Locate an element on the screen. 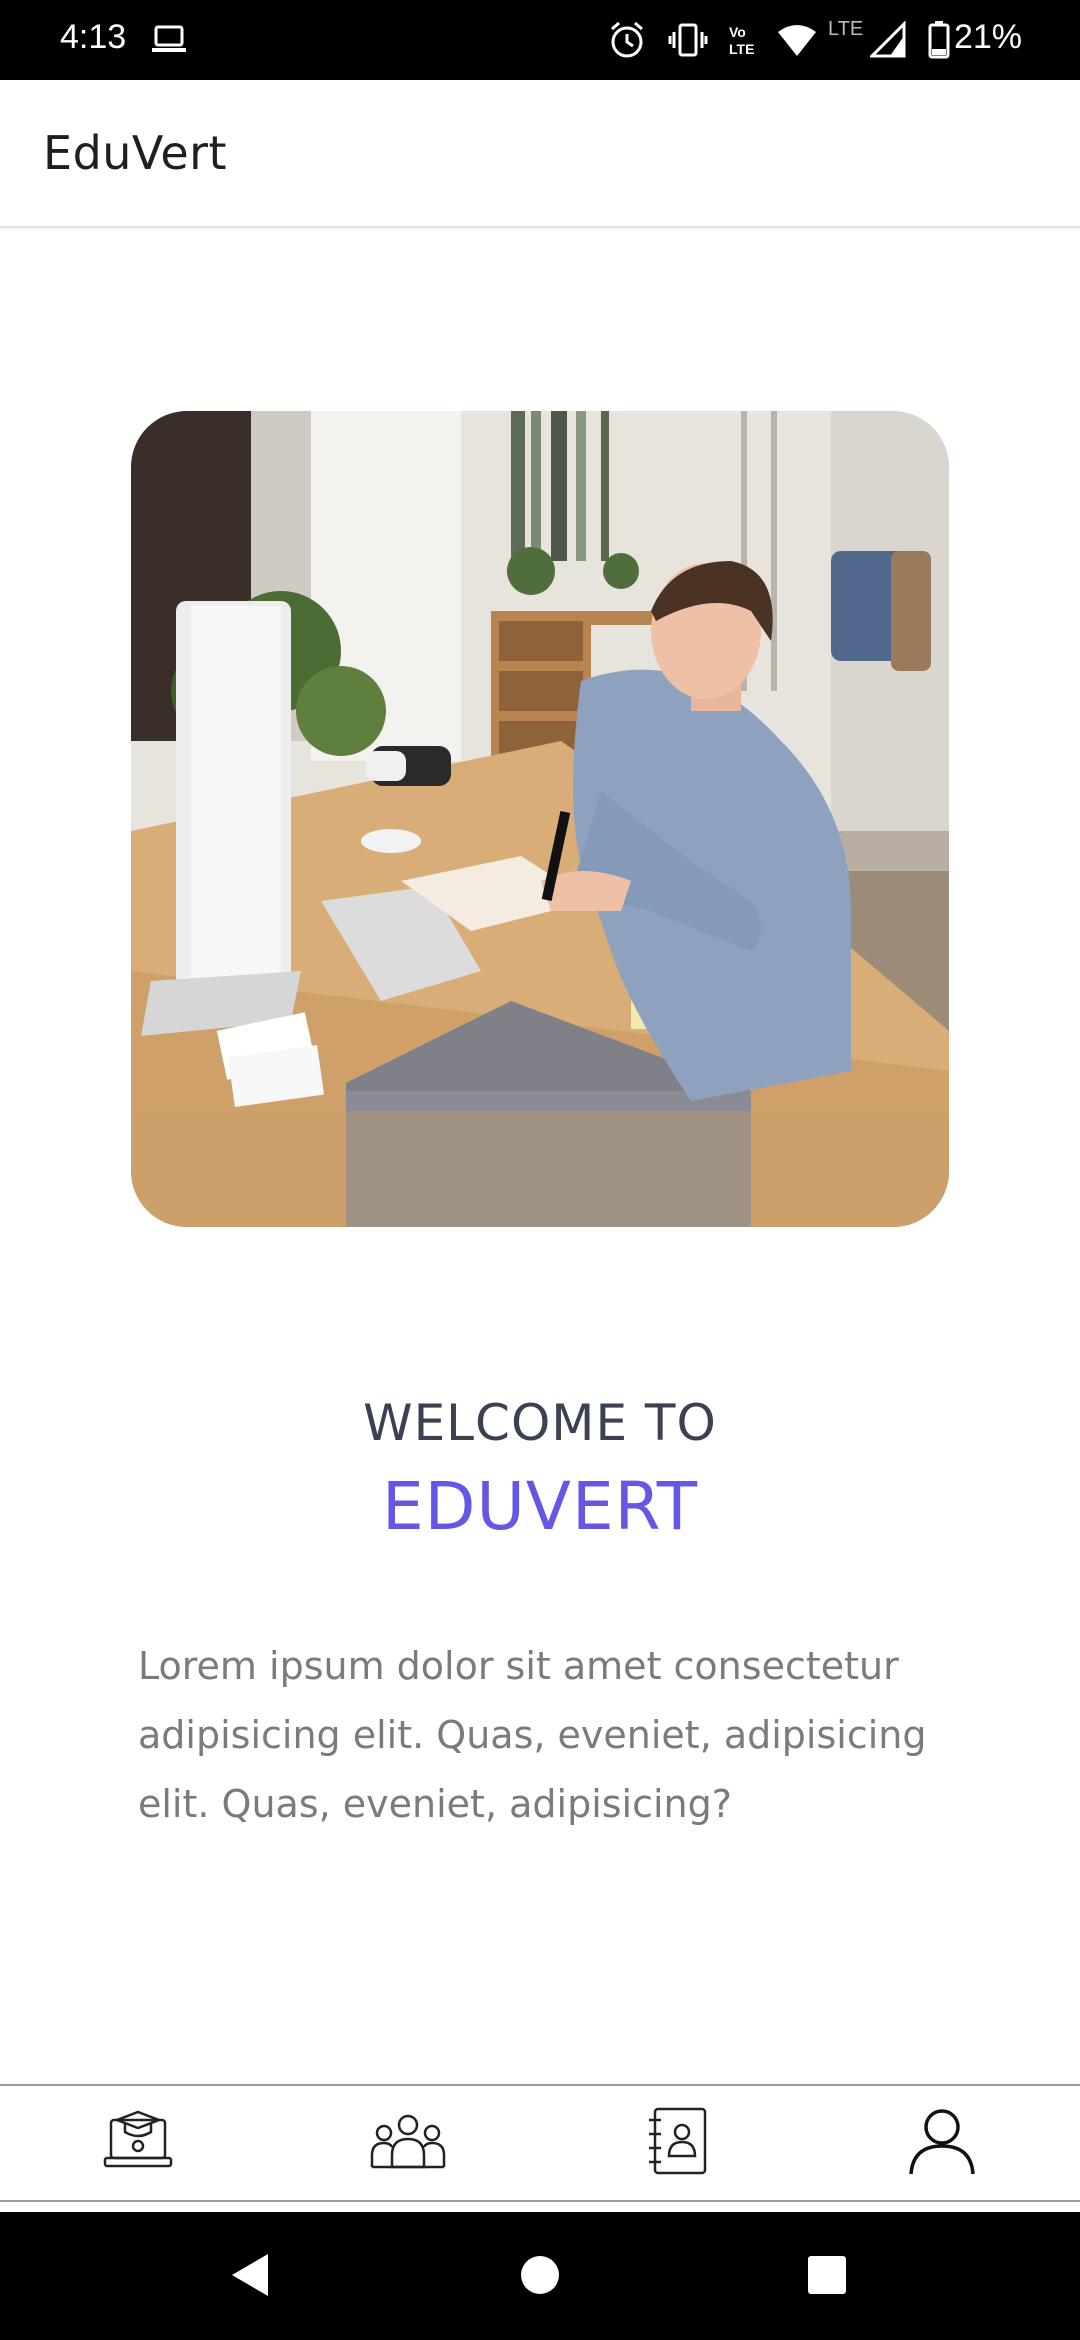 This screenshot has width=1080, height=2340. nav-contacts is located at coordinates (678, 2143).